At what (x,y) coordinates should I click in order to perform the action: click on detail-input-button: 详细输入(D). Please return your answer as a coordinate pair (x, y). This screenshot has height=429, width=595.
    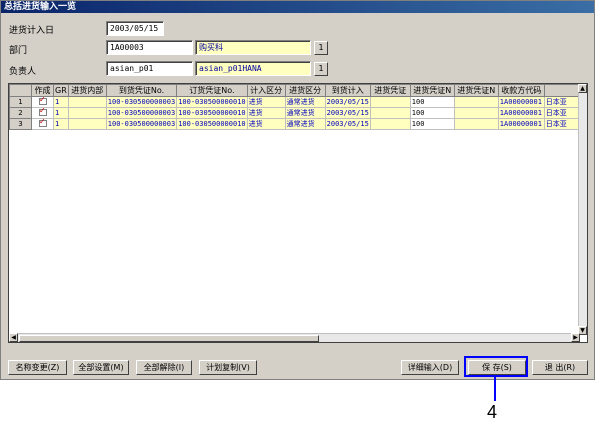
    Looking at the image, I should click on (430, 367).